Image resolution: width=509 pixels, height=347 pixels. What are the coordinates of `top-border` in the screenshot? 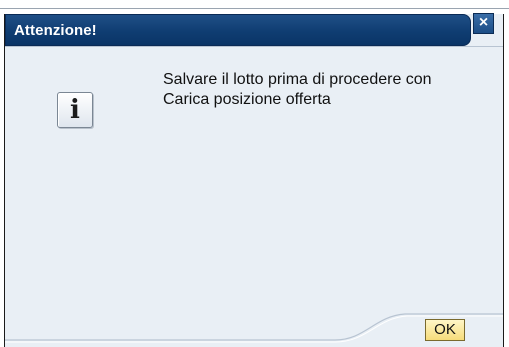 It's located at (254, 4).